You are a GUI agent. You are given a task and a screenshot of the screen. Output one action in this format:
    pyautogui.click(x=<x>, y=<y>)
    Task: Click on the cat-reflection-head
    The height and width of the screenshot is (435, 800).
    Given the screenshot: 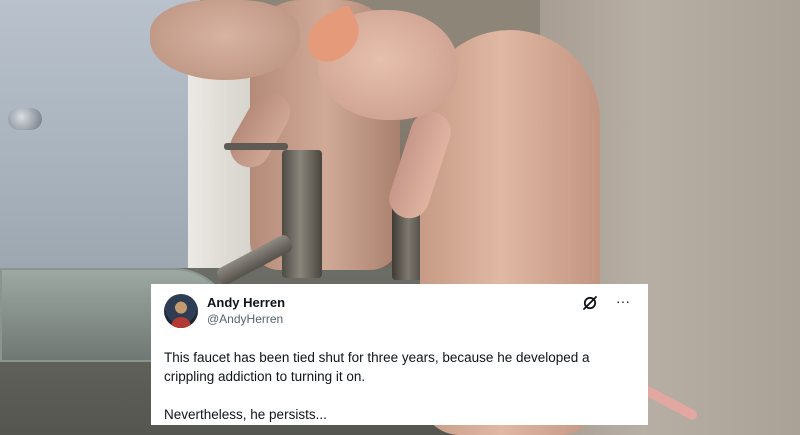 What is the action you would take?
    pyautogui.click(x=225, y=40)
    